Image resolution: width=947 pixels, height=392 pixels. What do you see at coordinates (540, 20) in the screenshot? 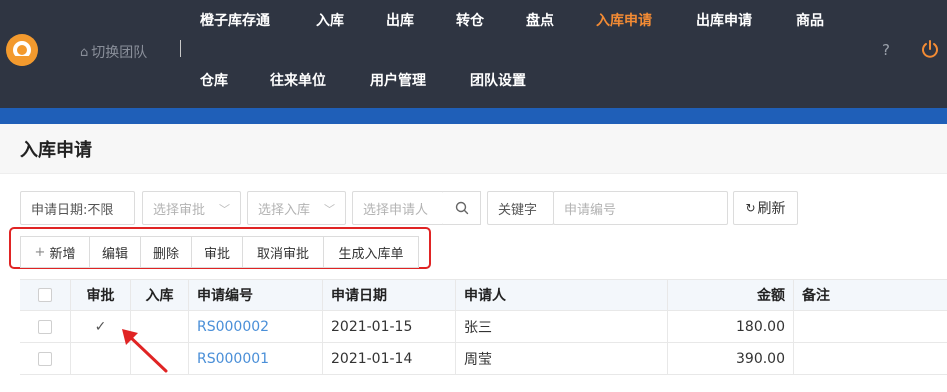
I see `nav-item-inventory-check: 盘点` at bounding box center [540, 20].